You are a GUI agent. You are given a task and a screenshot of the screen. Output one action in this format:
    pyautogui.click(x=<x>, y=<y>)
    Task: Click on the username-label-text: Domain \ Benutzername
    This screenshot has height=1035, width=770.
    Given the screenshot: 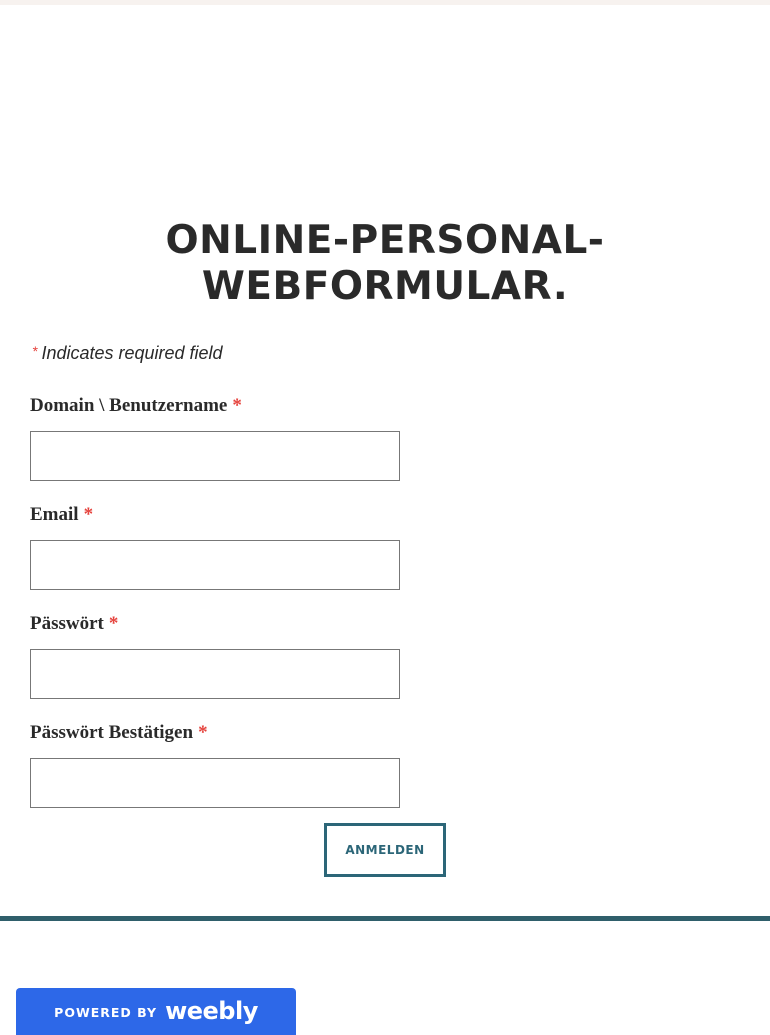 What is the action you would take?
    pyautogui.click(x=129, y=405)
    